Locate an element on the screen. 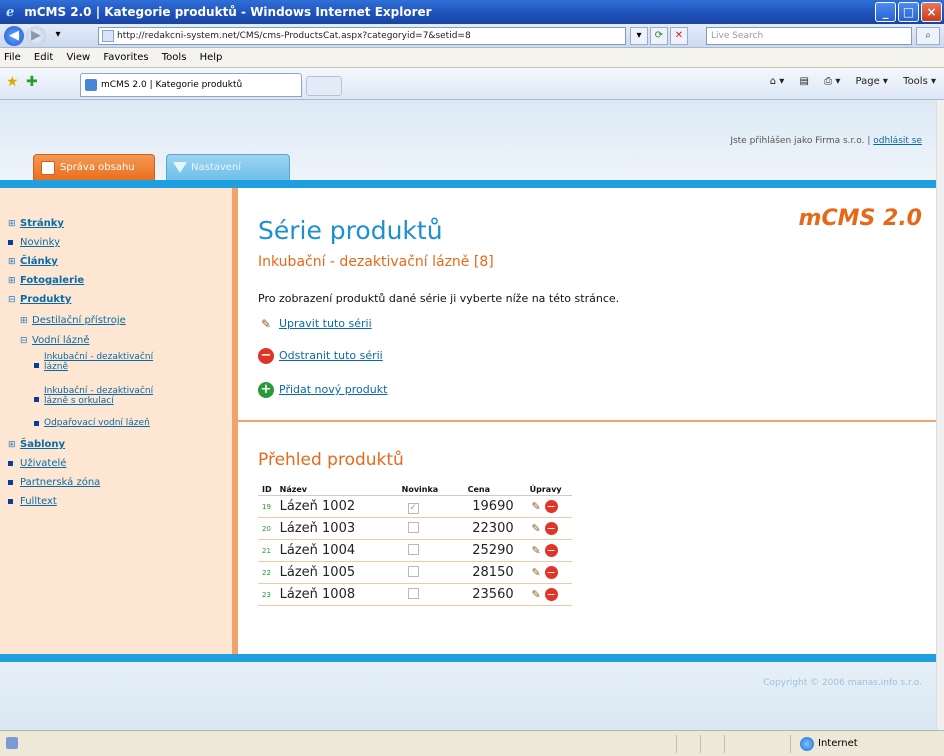 The width and height of the screenshot is (944, 756). browser-tab-label: mCMS 2.0 | Kategorie produktů is located at coordinates (172, 85).